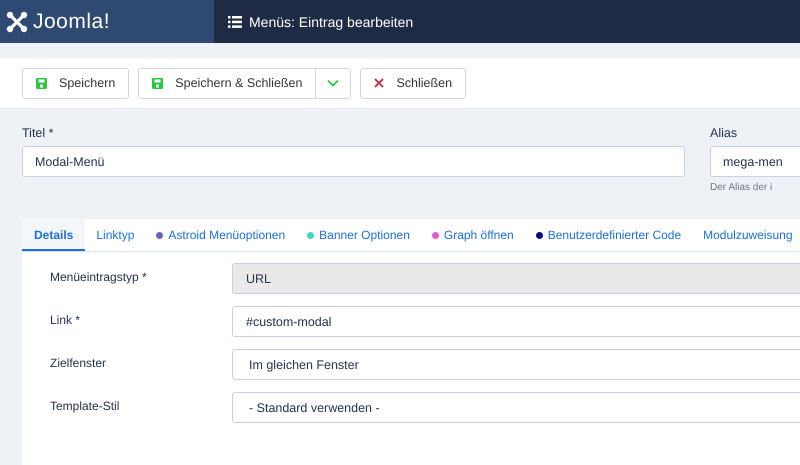 The width and height of the screenshot is (800, 465). What do you see at coordinates (746, 235) in the screenshot?
I see `tab: Modulzuweisung` at bounding box center [746, 235].